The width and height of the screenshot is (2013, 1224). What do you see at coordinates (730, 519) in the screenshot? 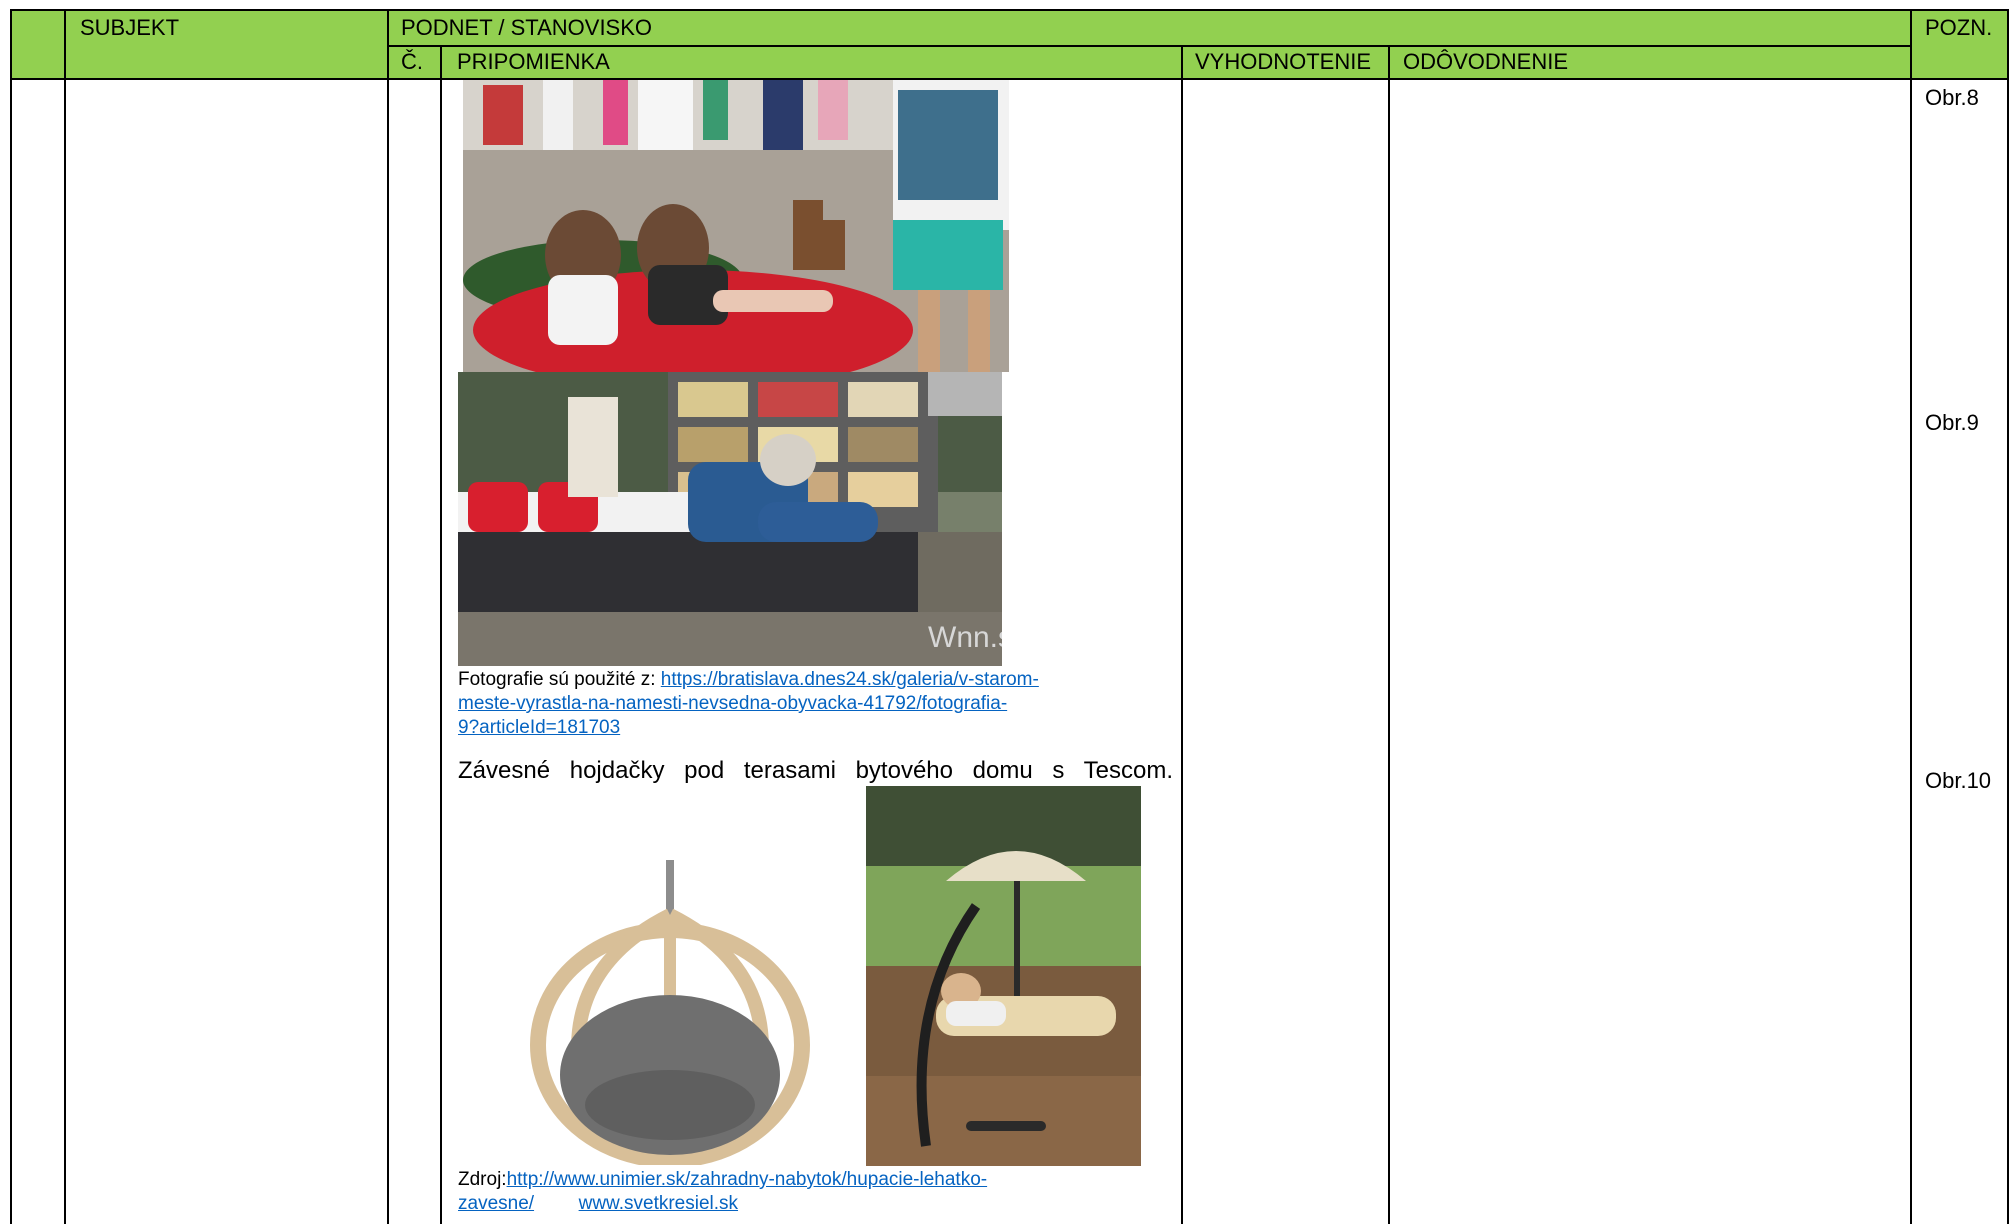
I see `photo-sofa-bookshelf: Wnn.sk` at bounding box center [730, 519].